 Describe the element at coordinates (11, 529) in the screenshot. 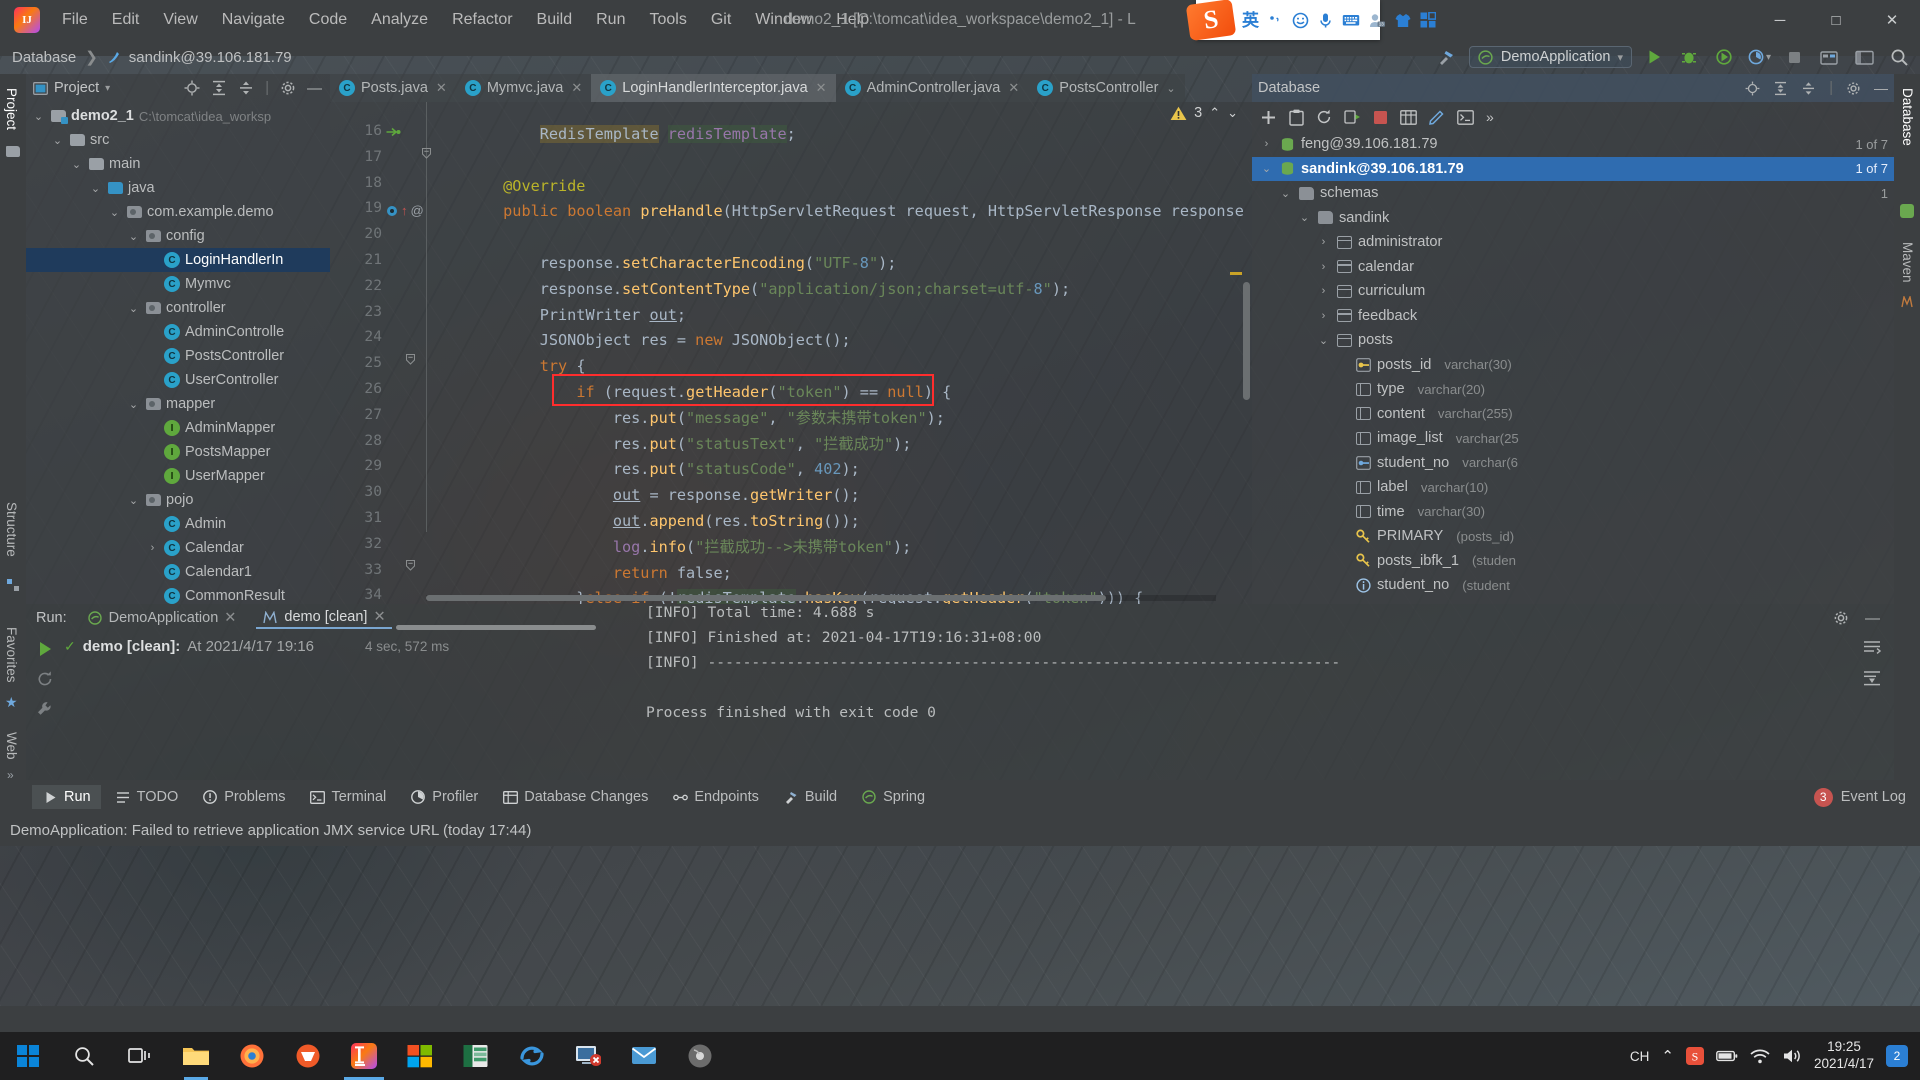

I see `sidebar-item-structure: Structure` at that location.